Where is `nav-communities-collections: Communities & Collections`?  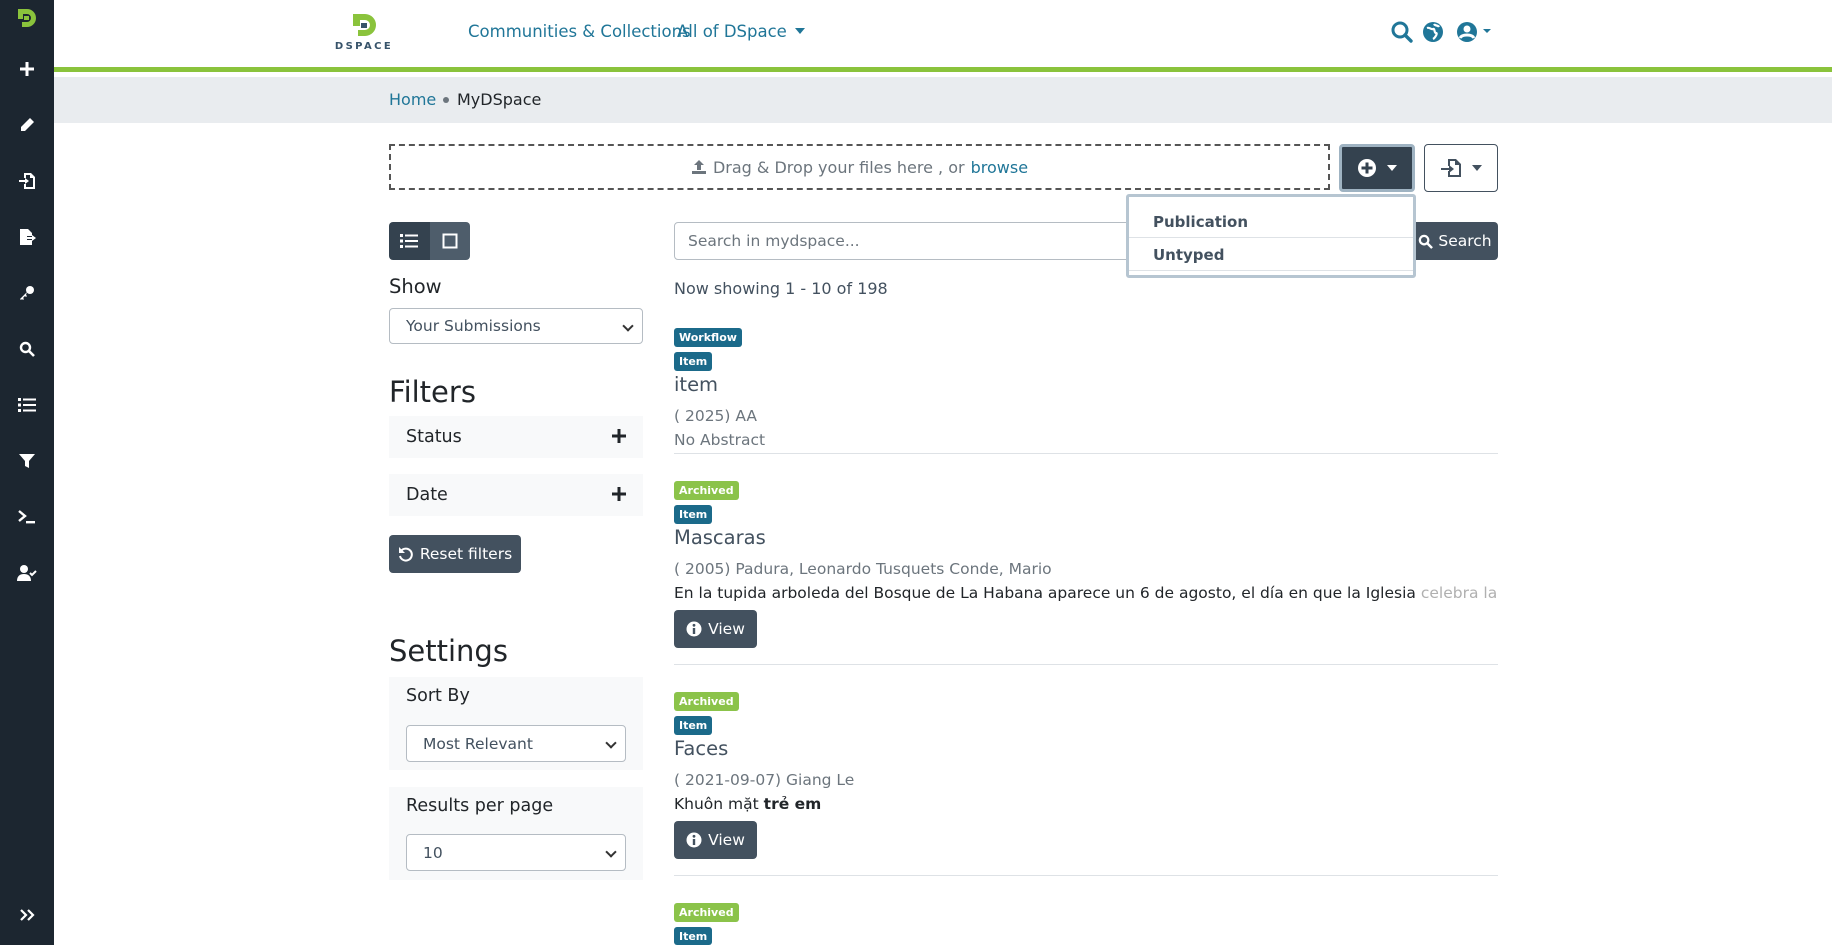 nav-communities-collections: Communities & Collections is located at coordinates (579, 31).